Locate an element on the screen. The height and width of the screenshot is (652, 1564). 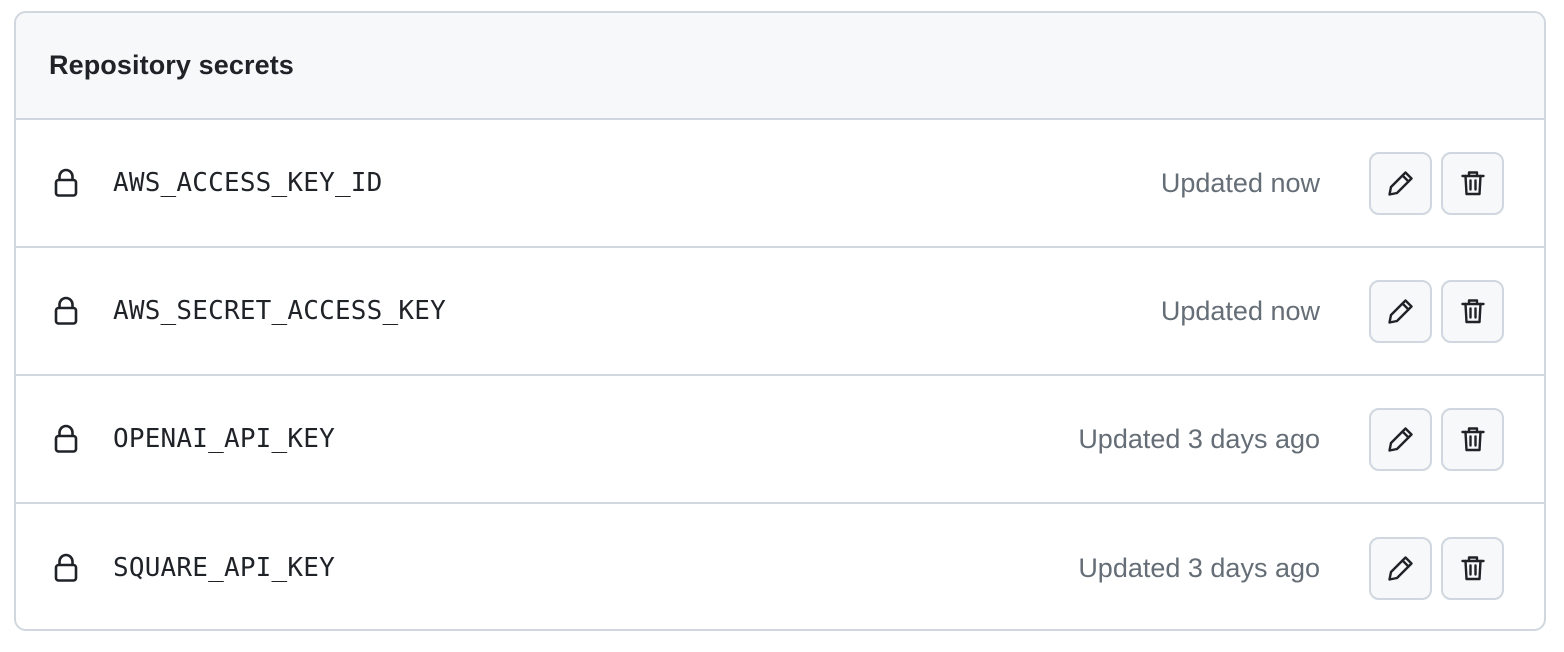
secret-name: OPENAI_API_KEY is located at coordinates (224, 439).